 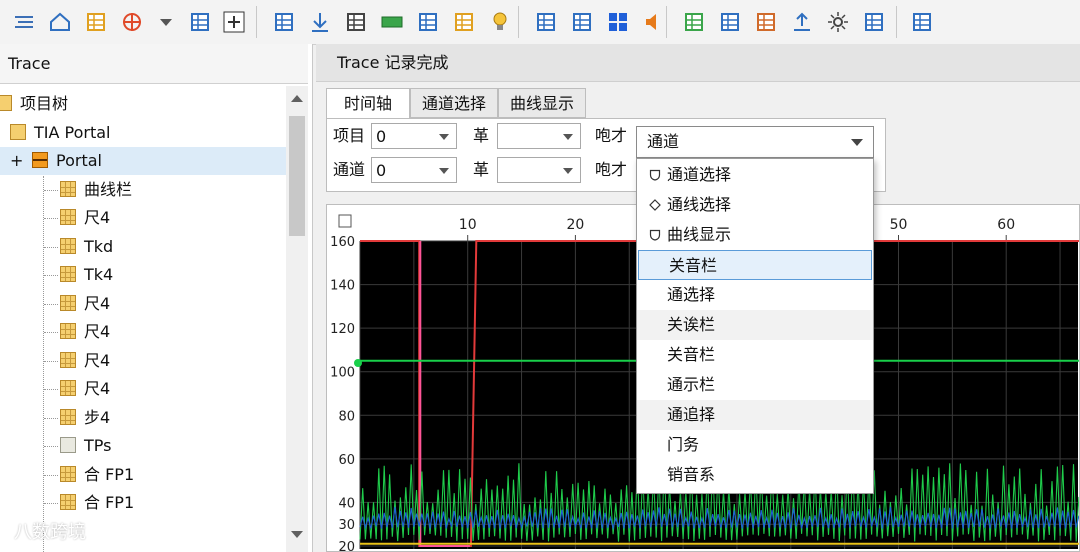 I want to click on chart-corner-checkbox, so click(x=345, y=221).